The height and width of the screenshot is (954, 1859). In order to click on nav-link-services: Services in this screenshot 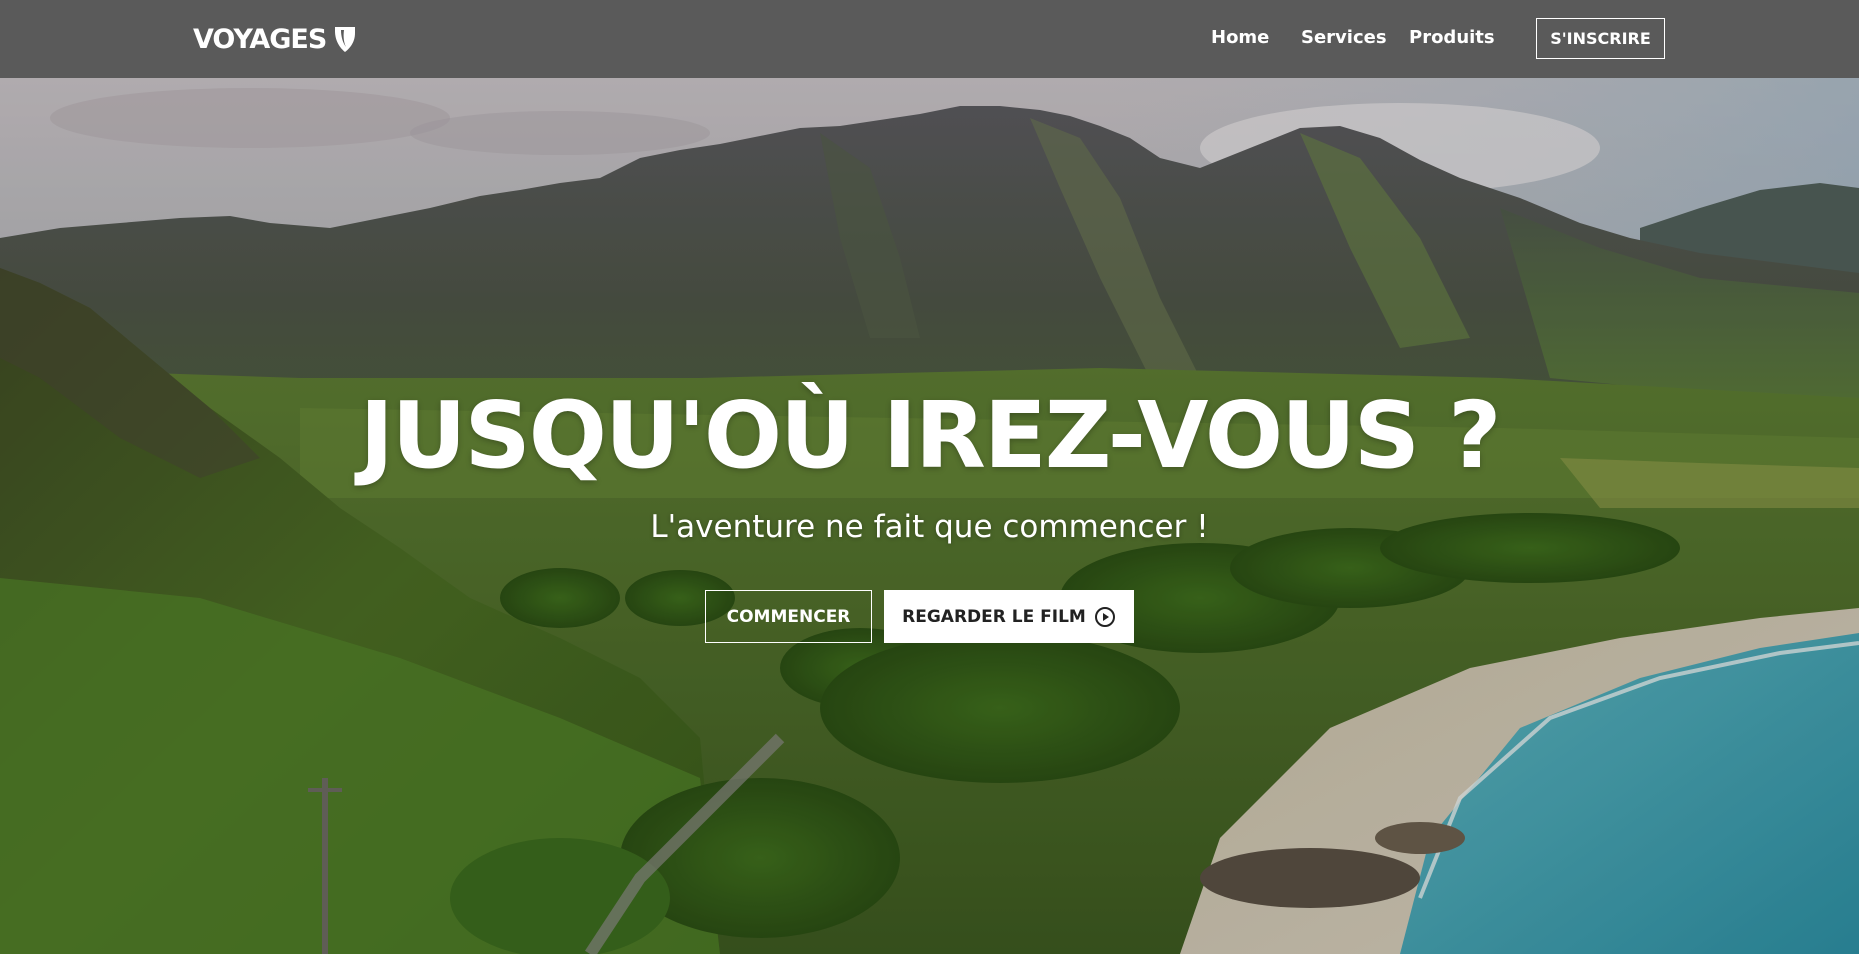, I will do `click(1344, 37)`.